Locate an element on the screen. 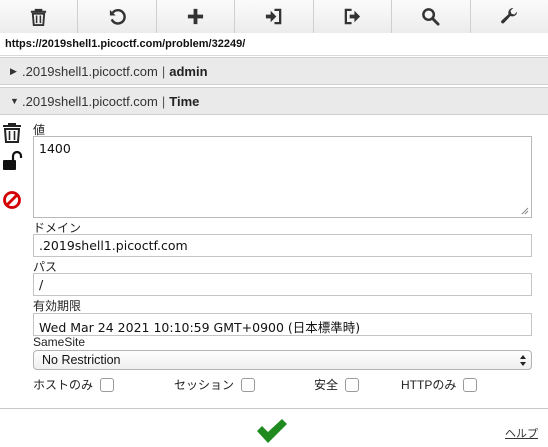 The image size is (548, 447). path-field: / is located at coordinates (282, 284).